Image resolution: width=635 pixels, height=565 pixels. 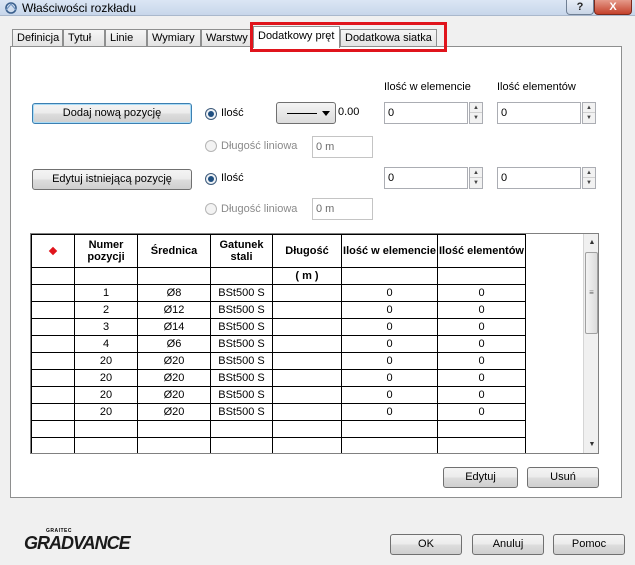 I want to click on tab-wymiary: Wymiary, so click(x=174, y=37).